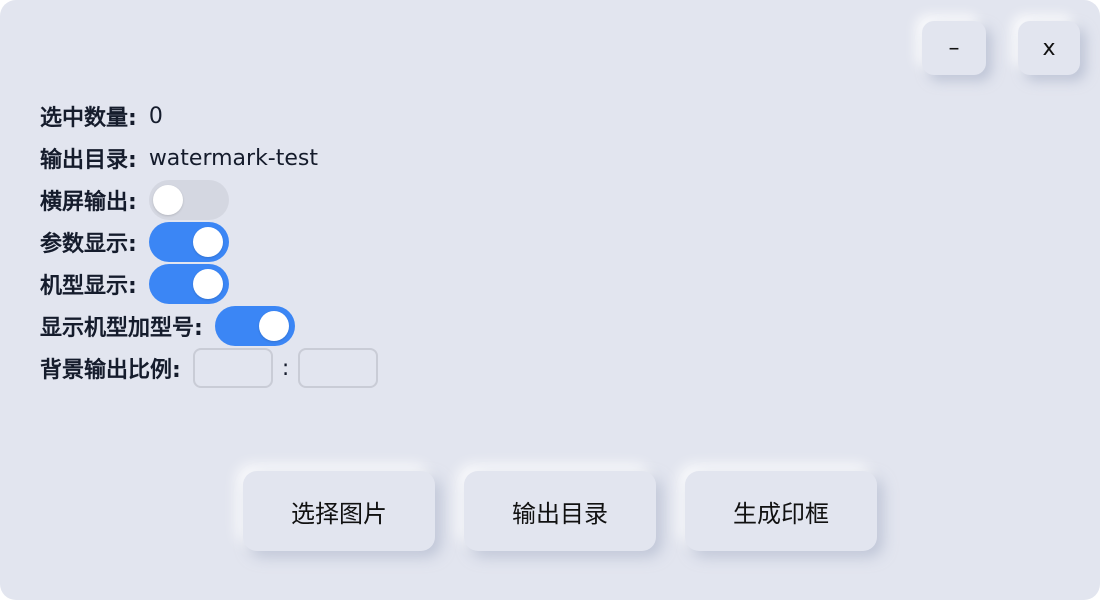 This screenshot has height=600, width=1100. Describe the element at coordinates (781, 511) in the screenshot. I see `generate-frame-button: 生成印框` at that location.